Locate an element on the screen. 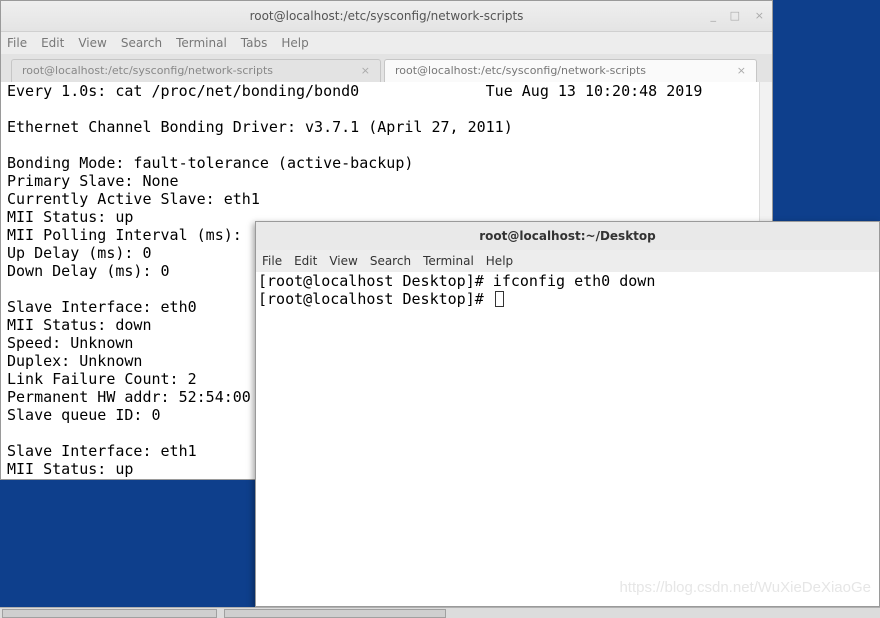 This screenshot has width=880, height=618. terminal-prompt: [root@localhost Desktop]# is located at coordinates (375, 299).